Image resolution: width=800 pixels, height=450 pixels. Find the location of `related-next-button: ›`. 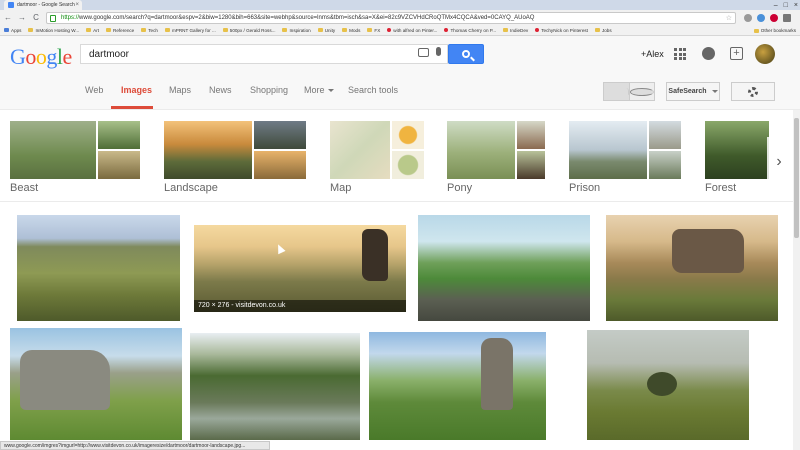

related-next-button: › is located at coordinates (779, 162).